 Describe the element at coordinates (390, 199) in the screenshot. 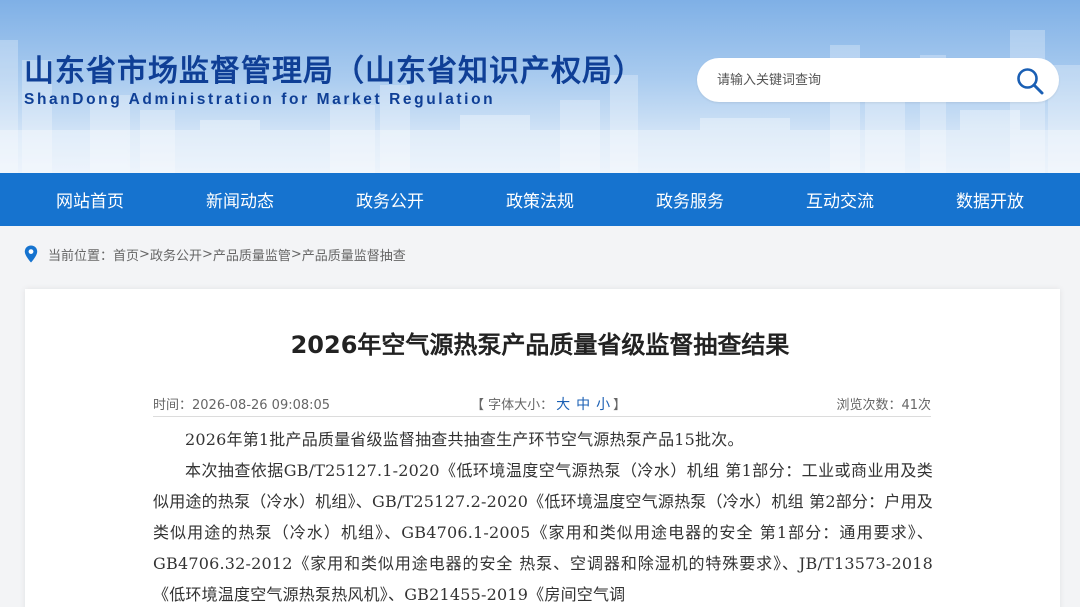

I see `nav-item-government-affairs: 政务公开` at that location.